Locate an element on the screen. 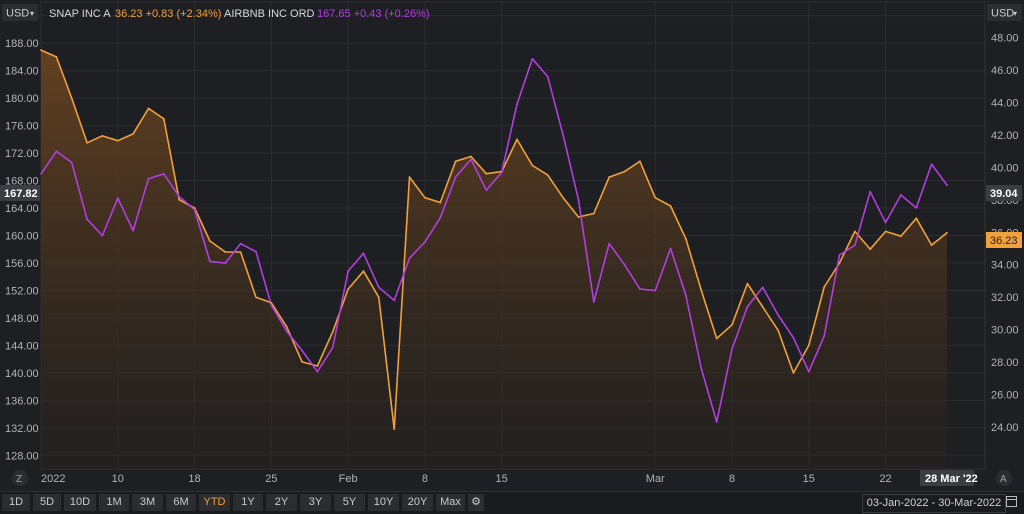  left-axis-tick-label: 184.00 is located at coordinates (22, 72).